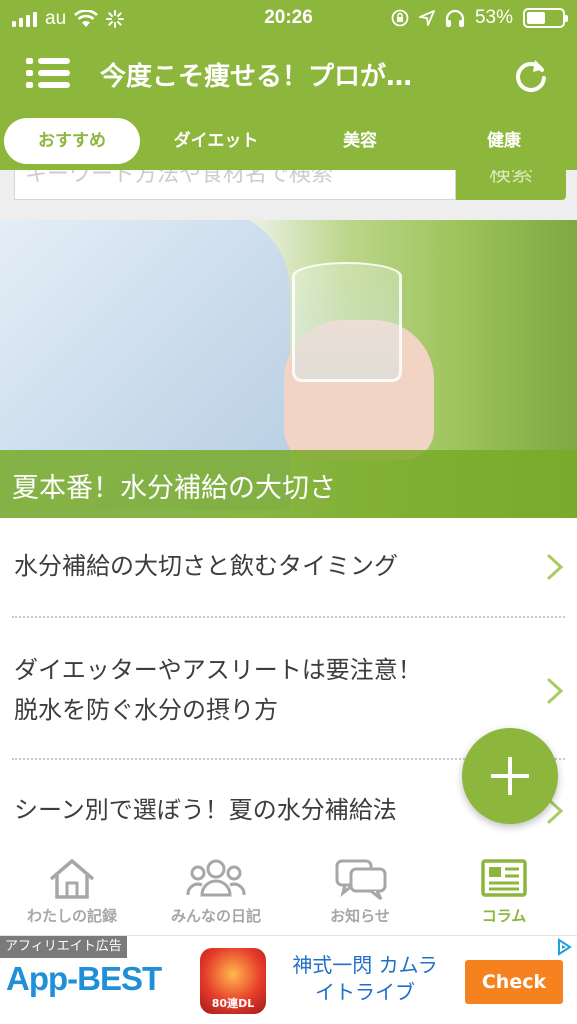 Image resolution: width=577 pixels, height=1024 pixels. I want to click on people-icon, so click(216, 878).